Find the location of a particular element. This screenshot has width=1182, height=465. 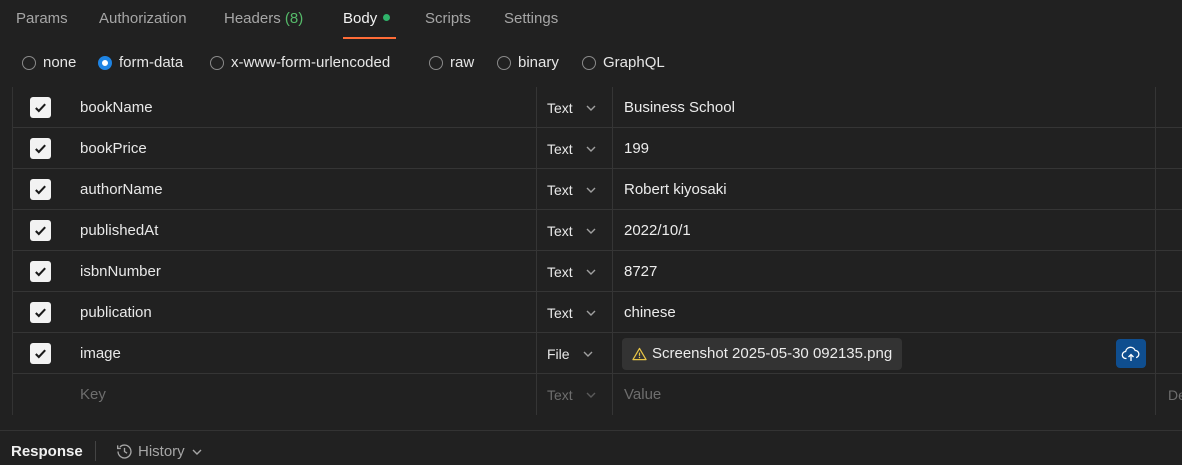

radio-x-www-form-urlencoded: x-www-form-urlencoded is located at coordinates (300, 62).